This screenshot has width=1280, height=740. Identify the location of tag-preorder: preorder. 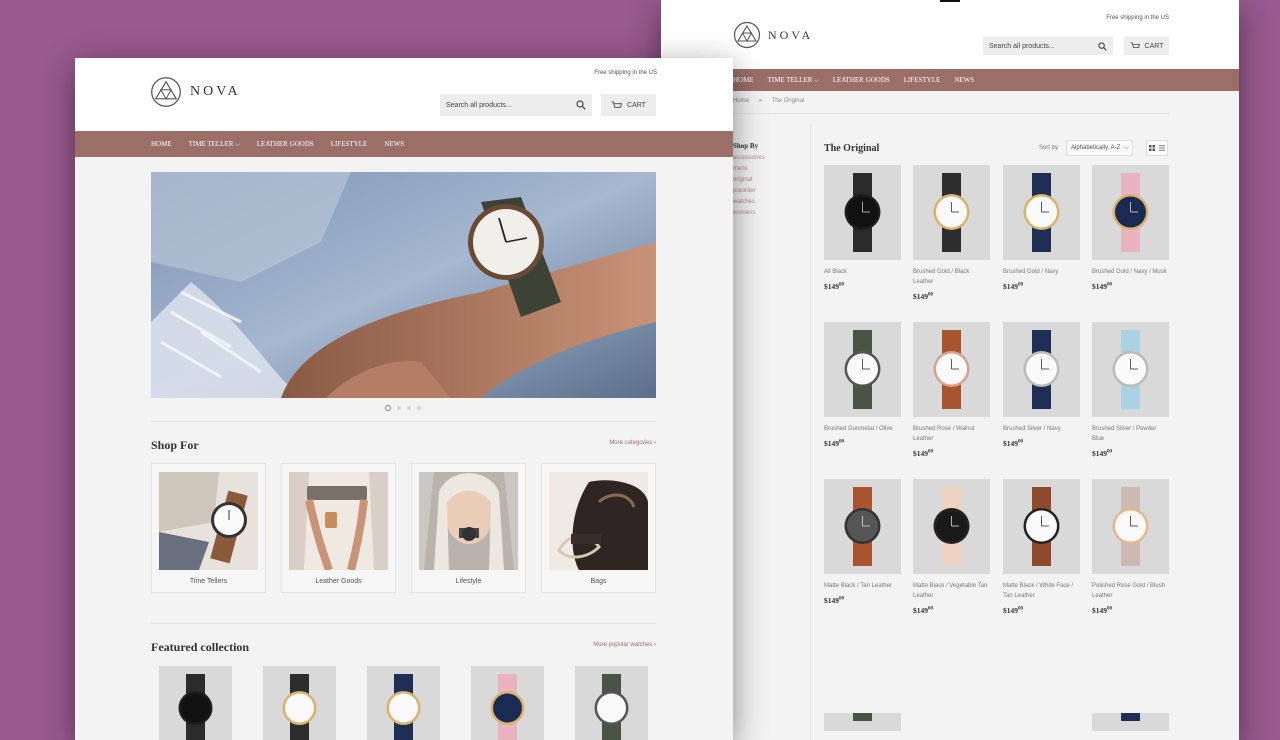
(744, 191).